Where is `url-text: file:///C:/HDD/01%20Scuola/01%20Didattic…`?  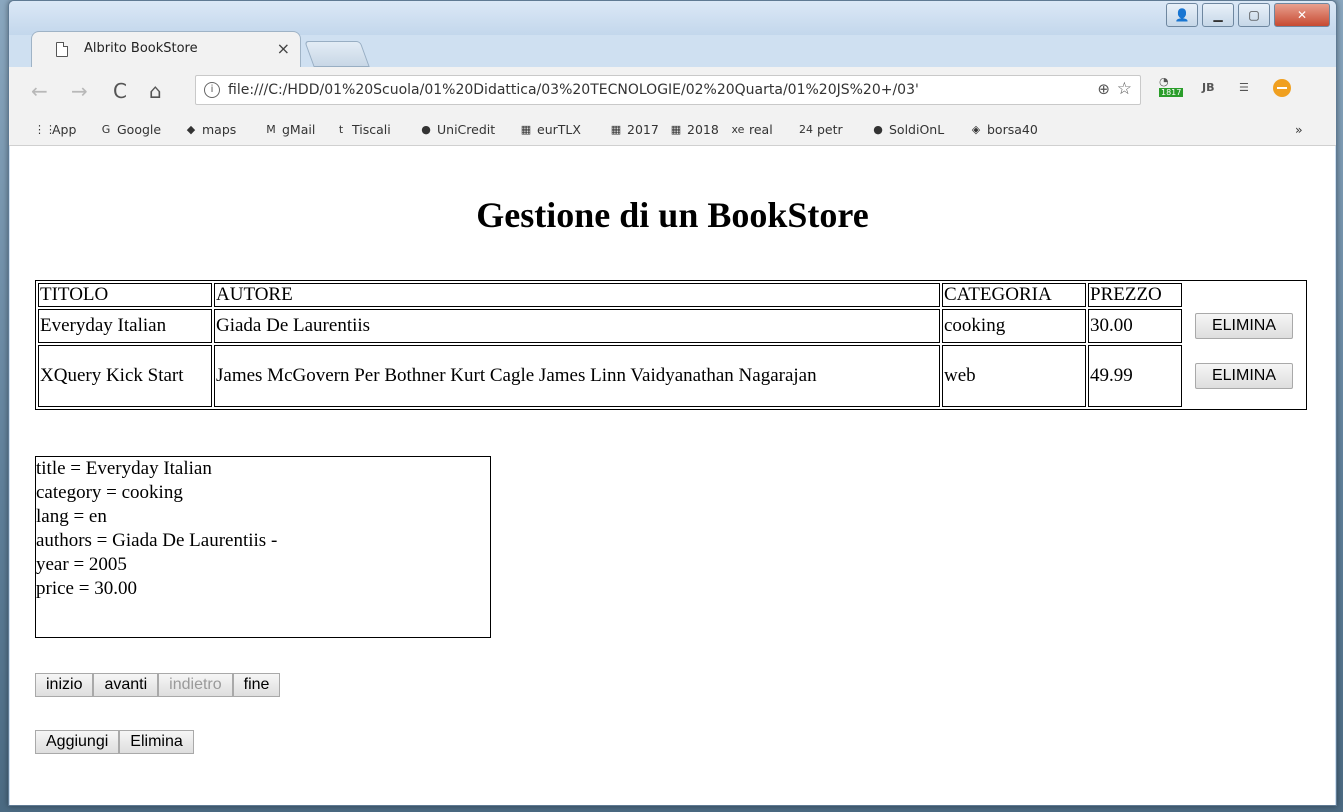 url-text: file:///C:/HDD/01%20Scuola/01%20Didattic… is located at coordinates (658, 90).